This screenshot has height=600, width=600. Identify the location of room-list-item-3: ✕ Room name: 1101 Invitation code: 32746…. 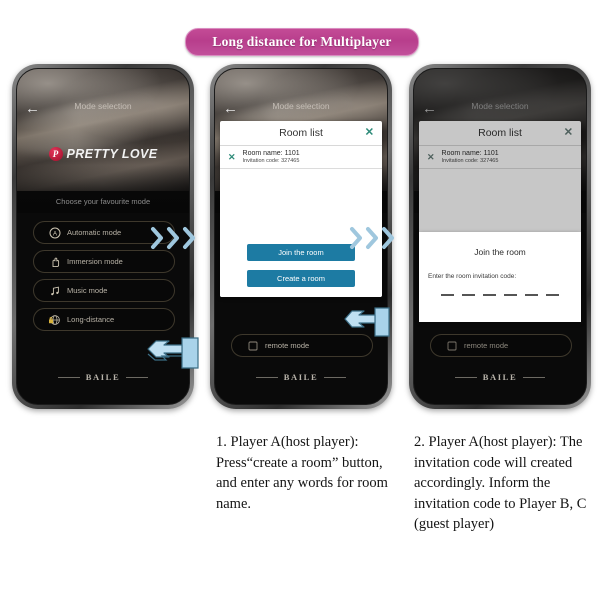
(500, 157).